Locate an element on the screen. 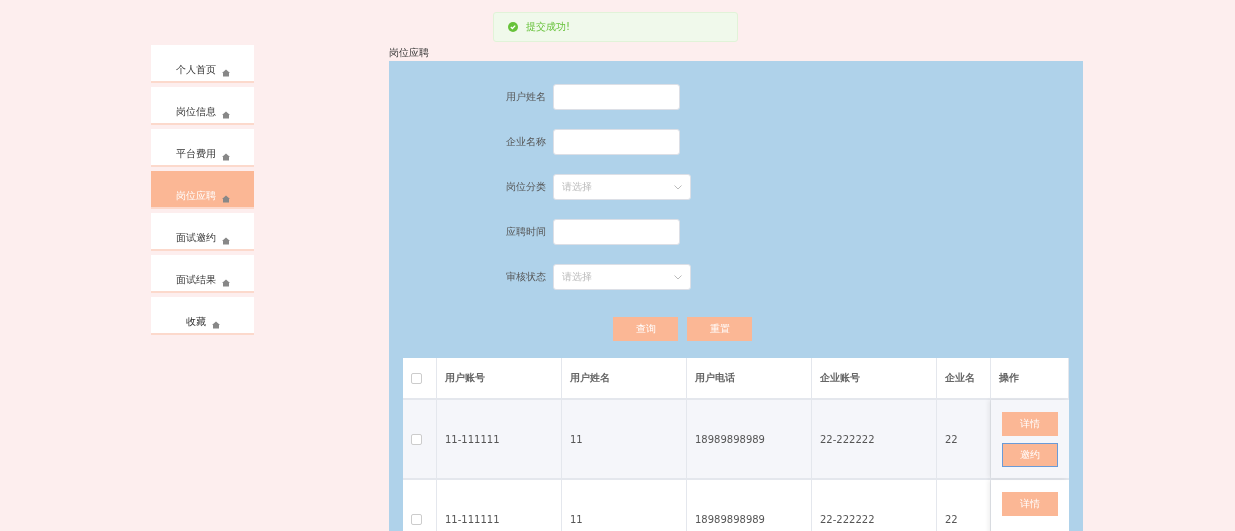 This screenshot has width=1235, height=531. field-label: 岗位分类 is located at coordinates (525, 187).